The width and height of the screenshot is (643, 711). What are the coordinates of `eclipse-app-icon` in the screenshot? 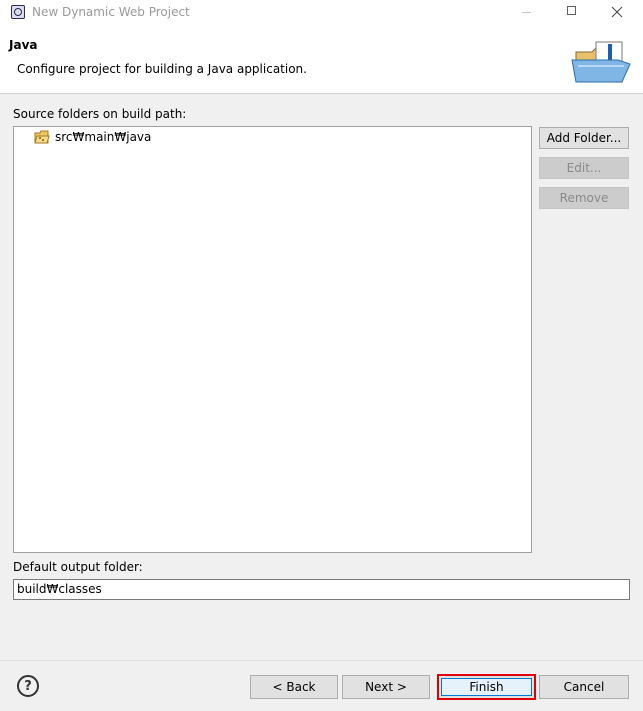 It's located at (18, 12).